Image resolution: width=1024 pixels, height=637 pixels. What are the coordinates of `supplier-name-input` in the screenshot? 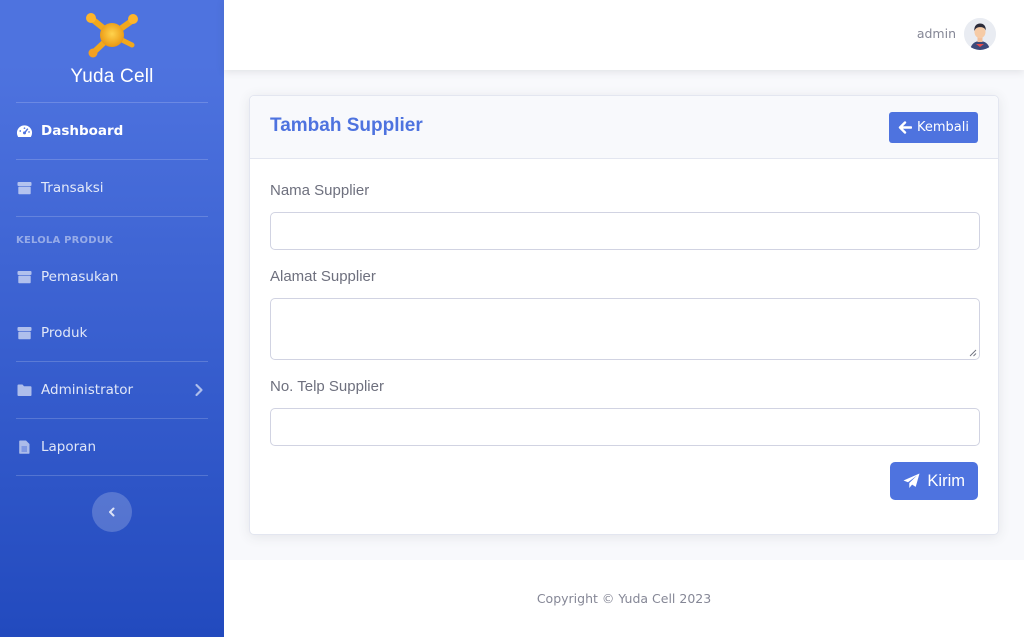 It's located at (625, 231).